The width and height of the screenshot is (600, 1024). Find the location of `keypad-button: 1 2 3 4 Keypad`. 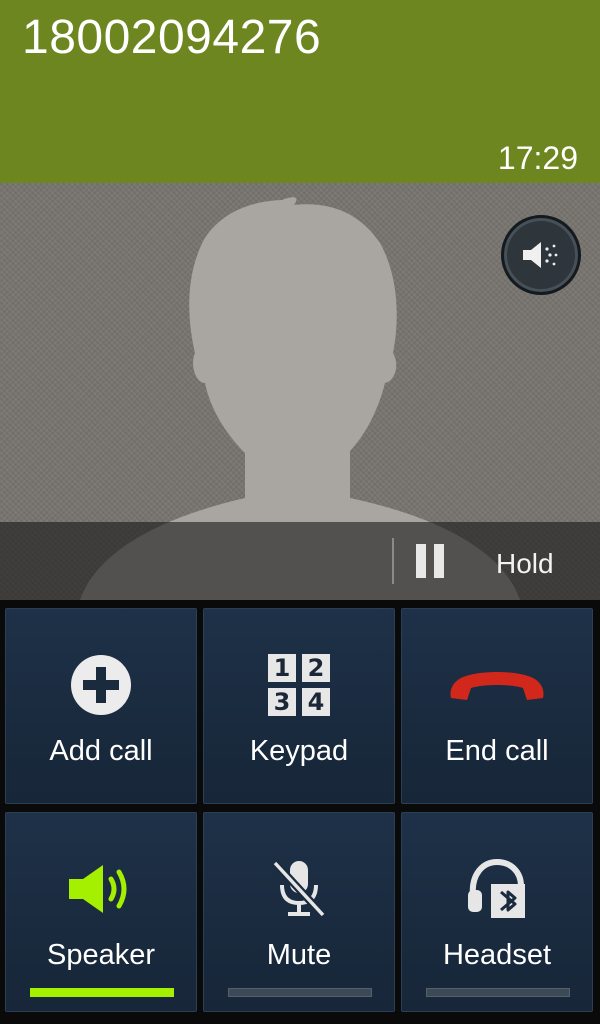

keypad-button: 1 2 3 4 Keypad is located at coordinates (299, 706).